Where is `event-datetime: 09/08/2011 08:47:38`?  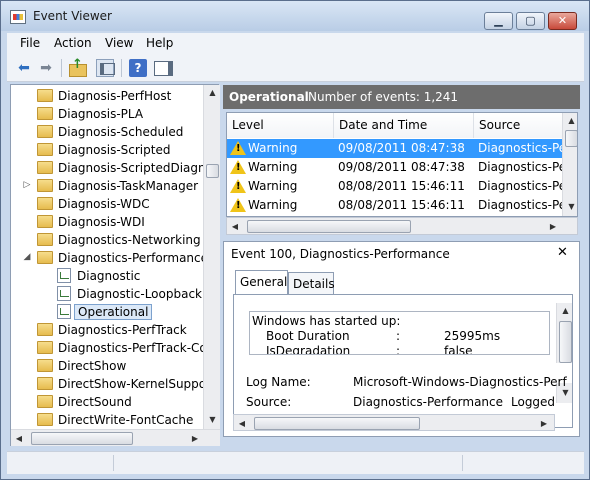 event-datetime: 09/08/2011 08:47:38 is located at coordinates (401, 148).